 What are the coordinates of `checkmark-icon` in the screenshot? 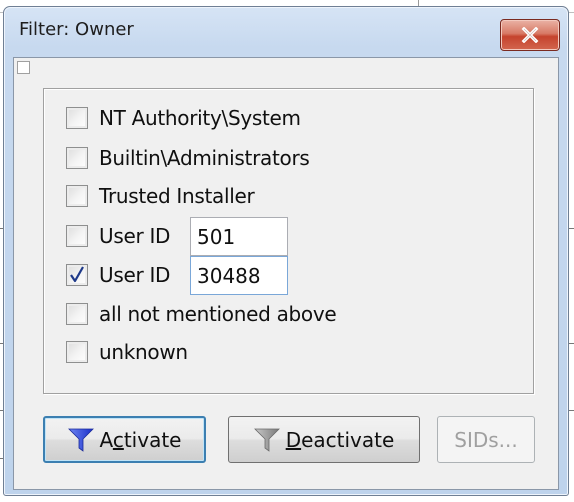 It's located at (77, 274).